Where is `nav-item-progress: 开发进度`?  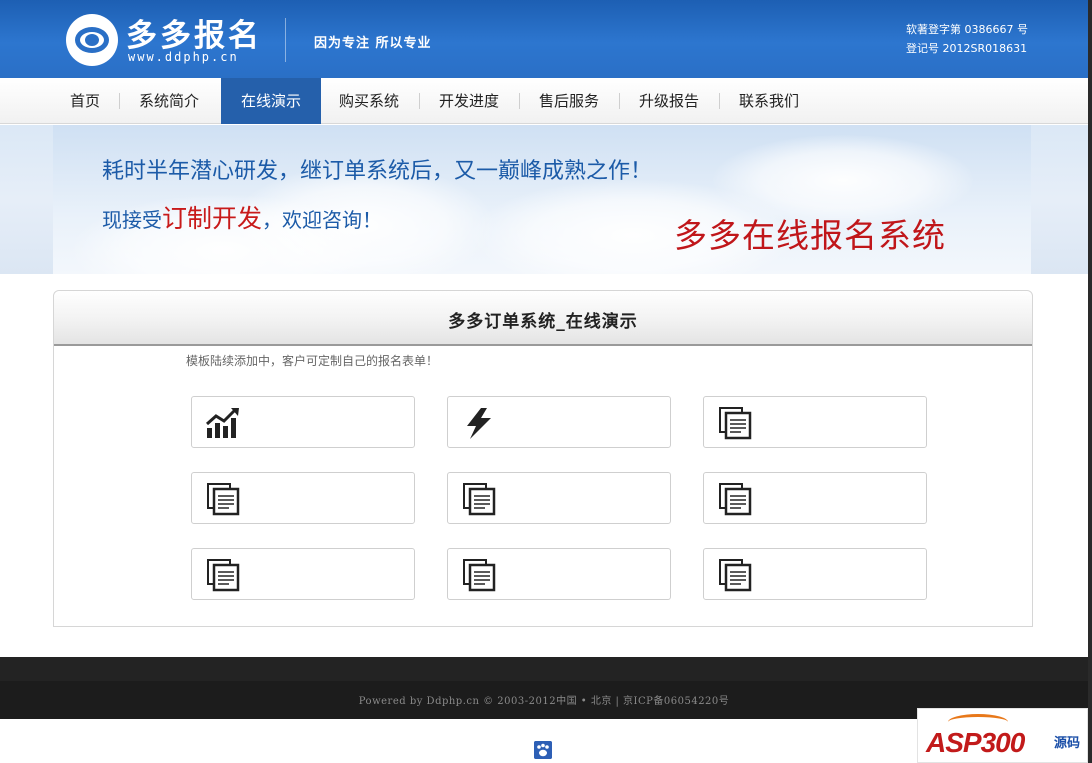 nav-item-progress: 开发进度 is located at coordinates (469, 101).